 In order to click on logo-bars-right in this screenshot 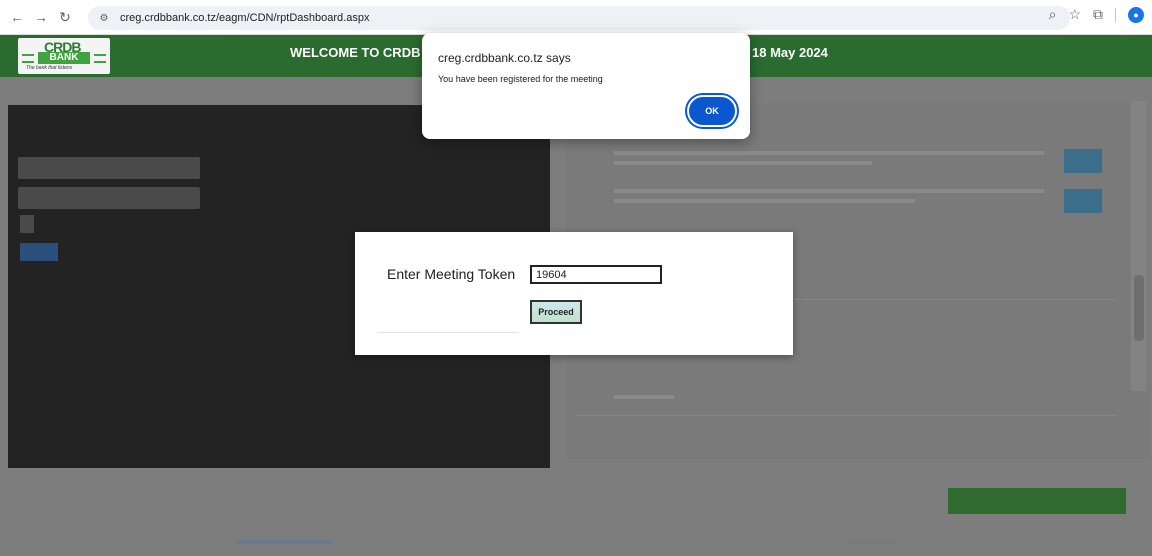, I will do `click(100, 58)`.